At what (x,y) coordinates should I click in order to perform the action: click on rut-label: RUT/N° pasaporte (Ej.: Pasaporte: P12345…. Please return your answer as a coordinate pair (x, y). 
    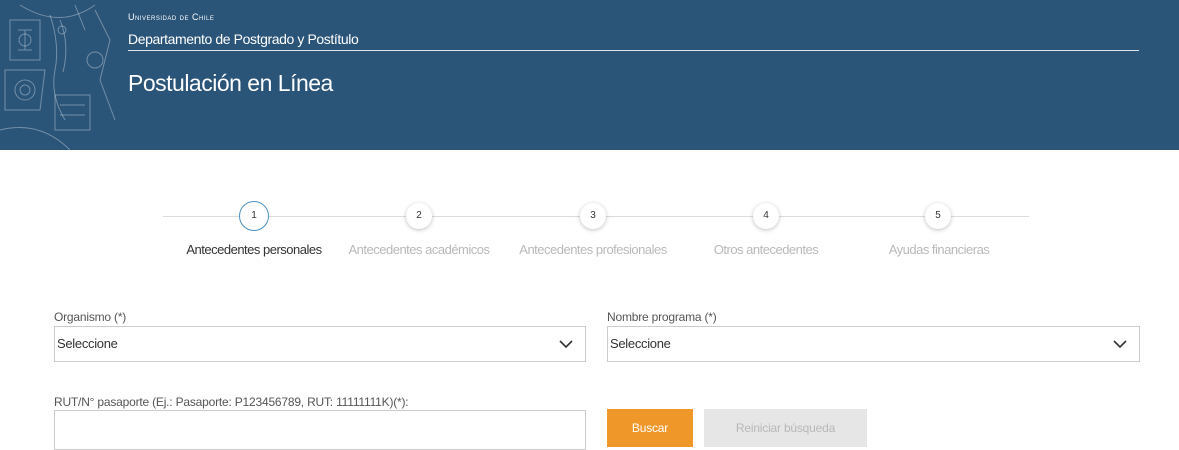
    Looking at the image, I should click on (231, 402).